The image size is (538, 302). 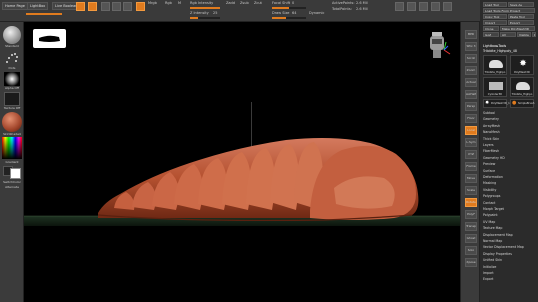 What do you see at coordinates (509, 46) in the screenshot?
I see `lightbox-tools-link: Lightbox▸Tools` at bounding box center [509, 46].